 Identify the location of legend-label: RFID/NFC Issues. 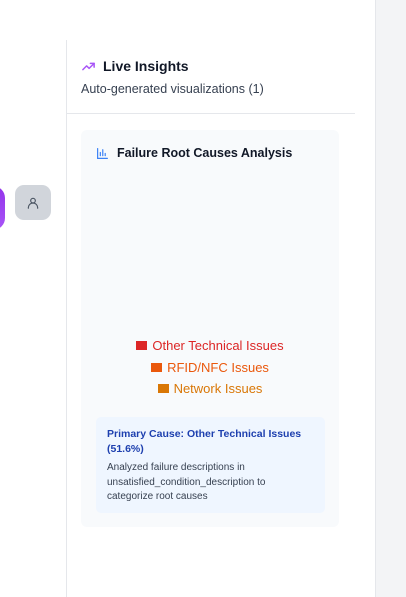
(218, 367).